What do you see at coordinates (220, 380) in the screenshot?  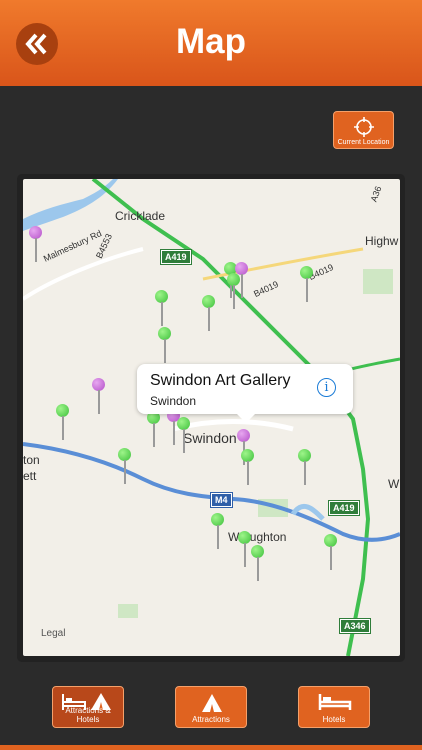 I see `callout-title: Swindon Art Gallery` at bounding box center [220, 380].